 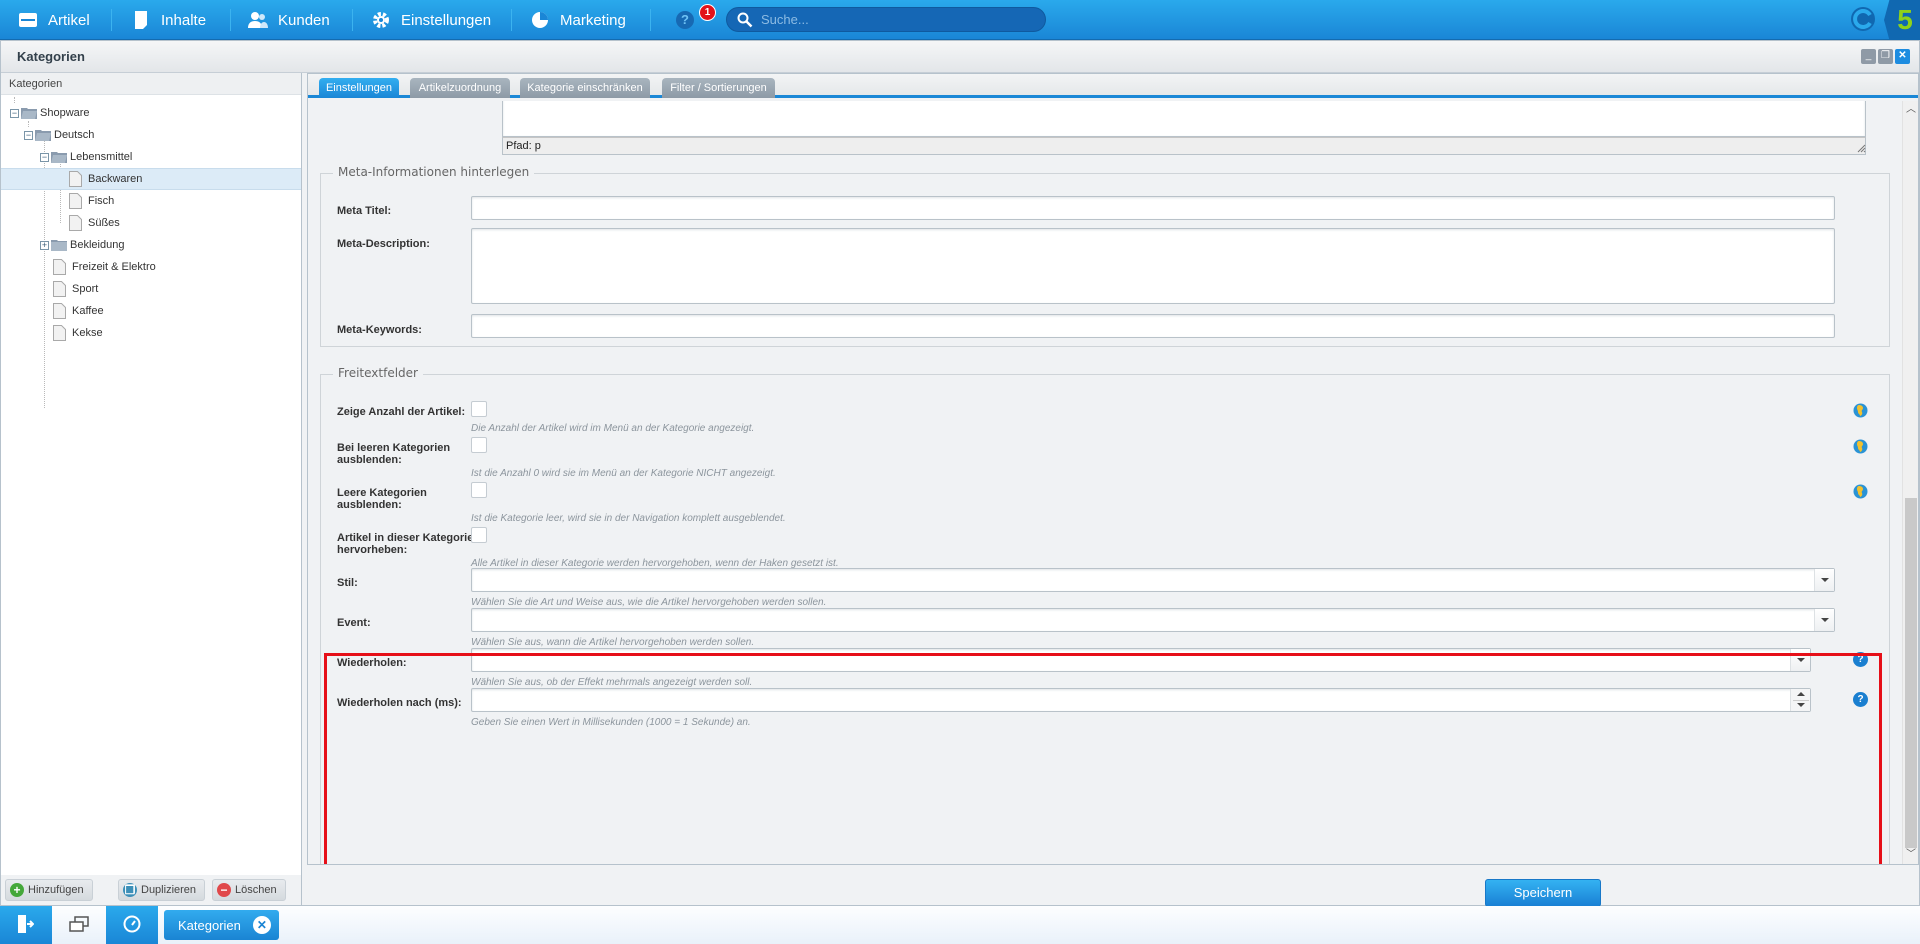 I want to click on meta-keywords-input, so click(x=1153, y=326).